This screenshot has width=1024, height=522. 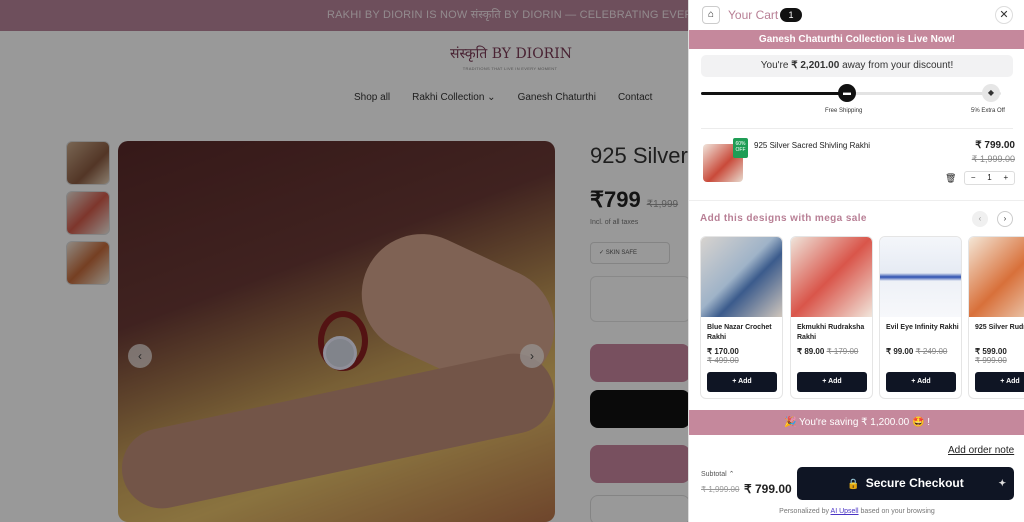 I want to click on quantity-value: 1, so click(x=989, y=177).